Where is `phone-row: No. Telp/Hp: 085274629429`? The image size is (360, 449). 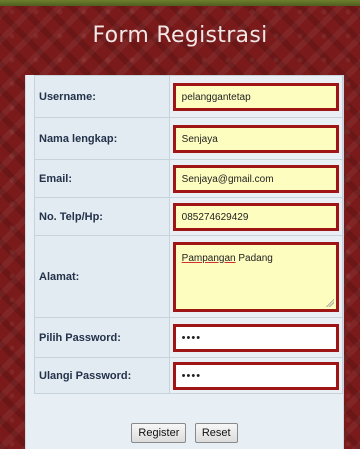 phone-row: No. Telp/Hp: 085274629429 is located at coordinates (189, 216).